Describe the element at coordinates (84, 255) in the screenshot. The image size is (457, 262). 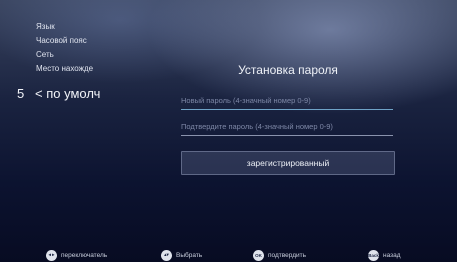
I see `hint-switch-label: переключатель` at that location.